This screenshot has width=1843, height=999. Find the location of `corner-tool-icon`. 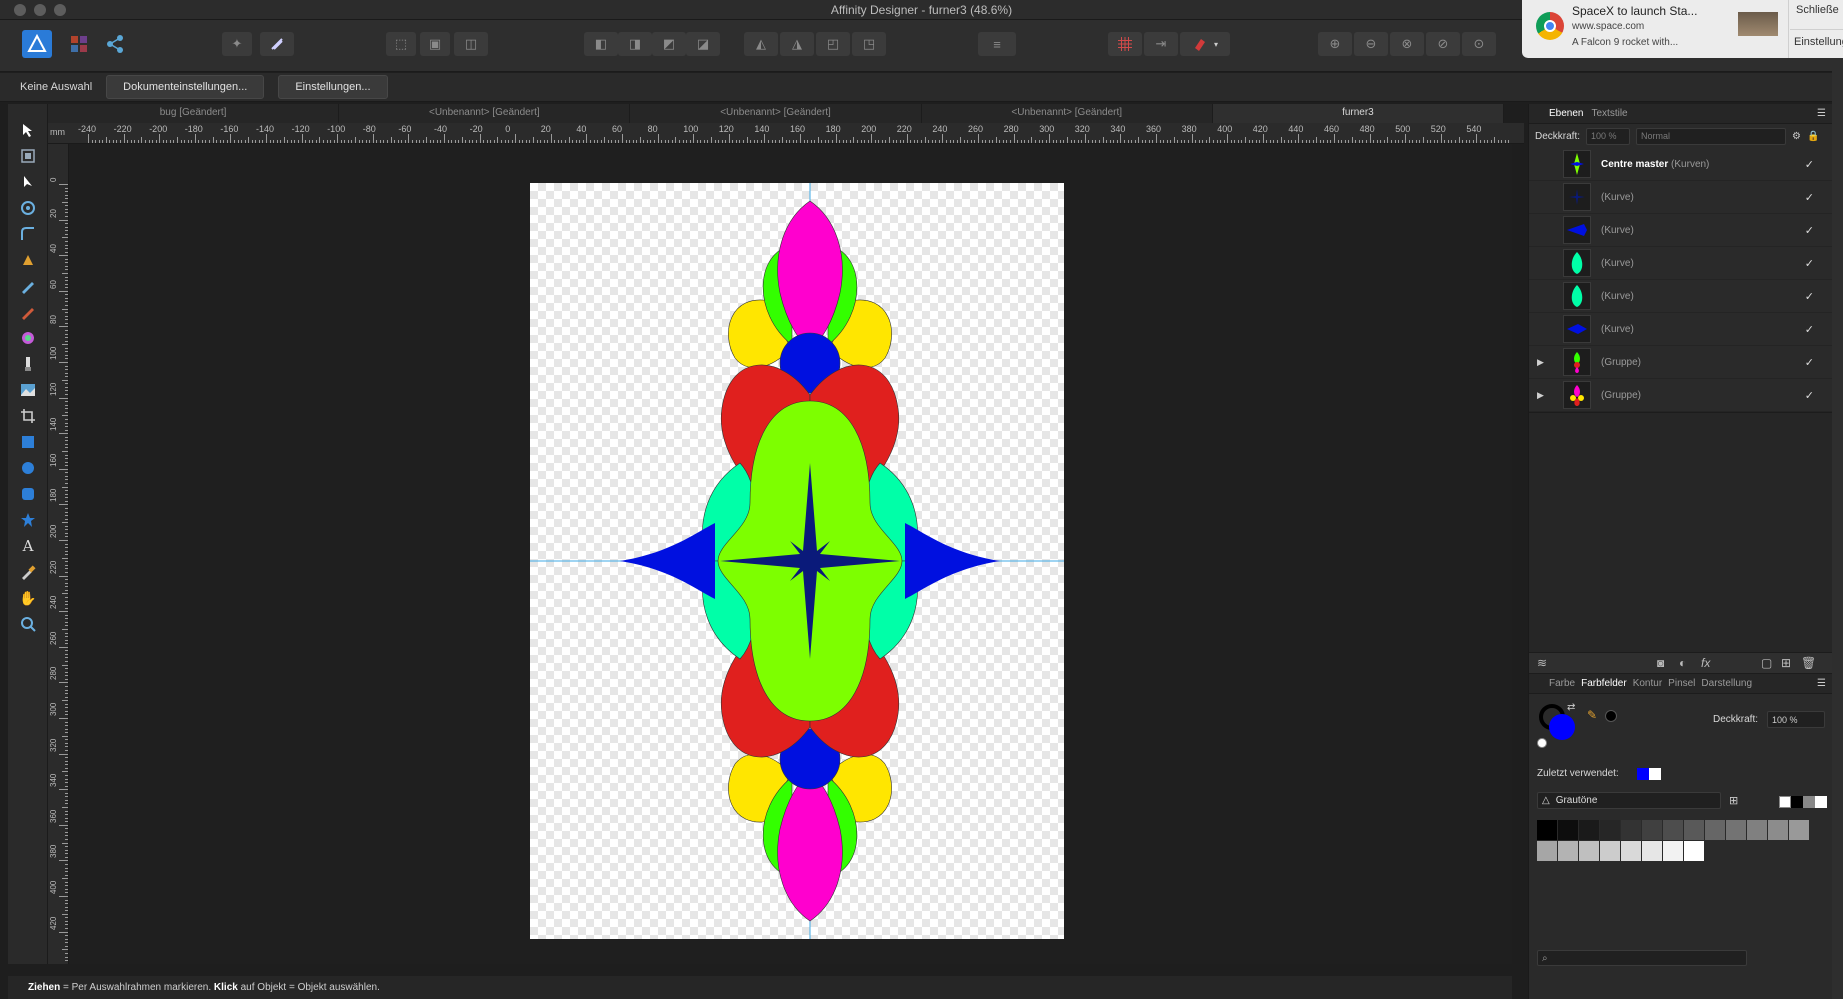

corner-tool-icon is located at coordinates (28, 234).